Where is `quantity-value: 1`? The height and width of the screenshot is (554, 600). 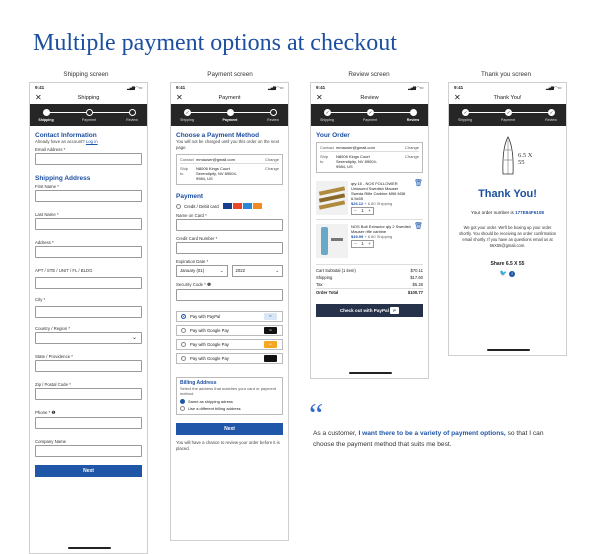 quantity-value: 1 is located at coordinates (362, 210).